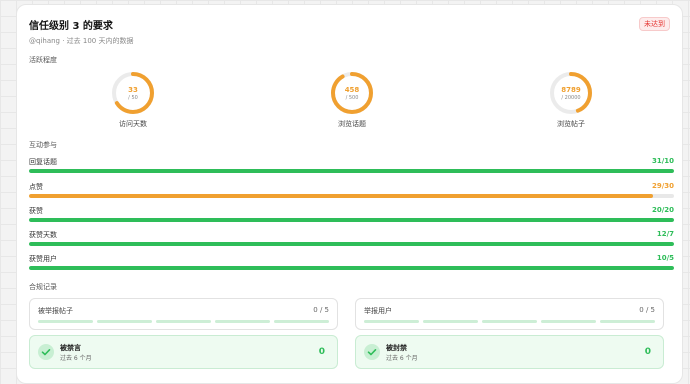  What do you see at coordinates (36, 211) in the screenshot?
I see `progress-label: 获赞` at bounding box center [36, 211].